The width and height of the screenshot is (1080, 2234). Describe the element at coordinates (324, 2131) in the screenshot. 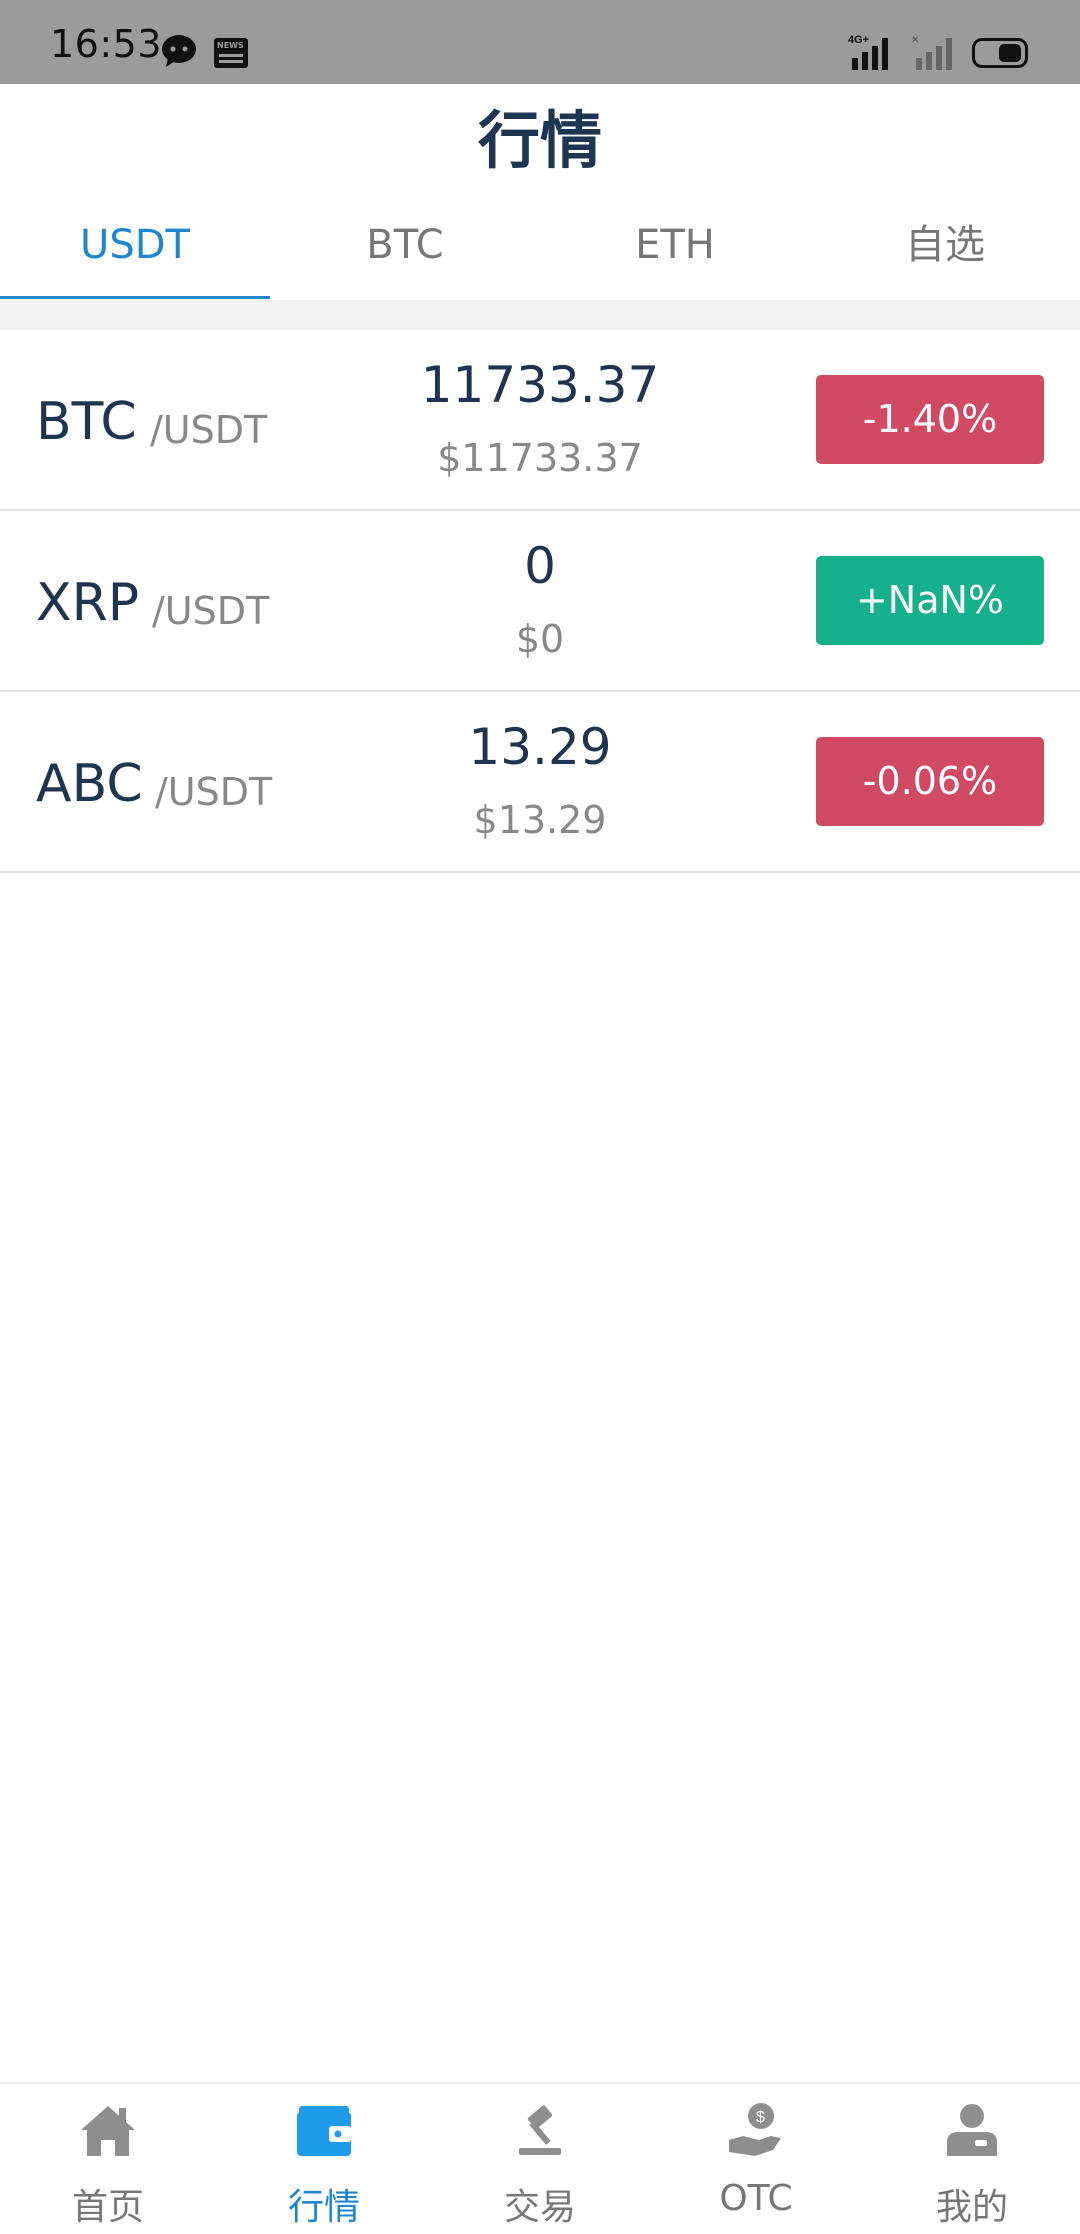

I see `wallet-icon` at that location.